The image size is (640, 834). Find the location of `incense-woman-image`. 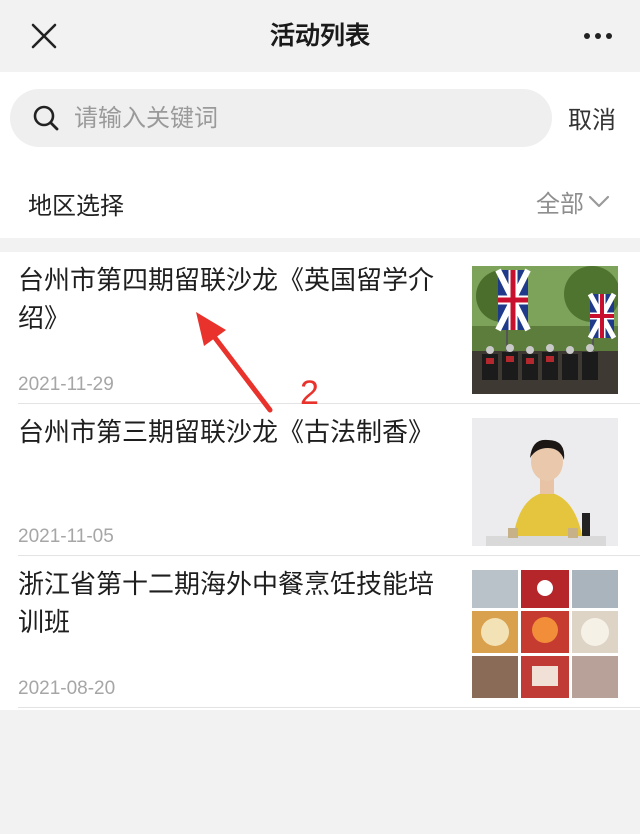

incense-woman-image is located at coordinates (545, 482).